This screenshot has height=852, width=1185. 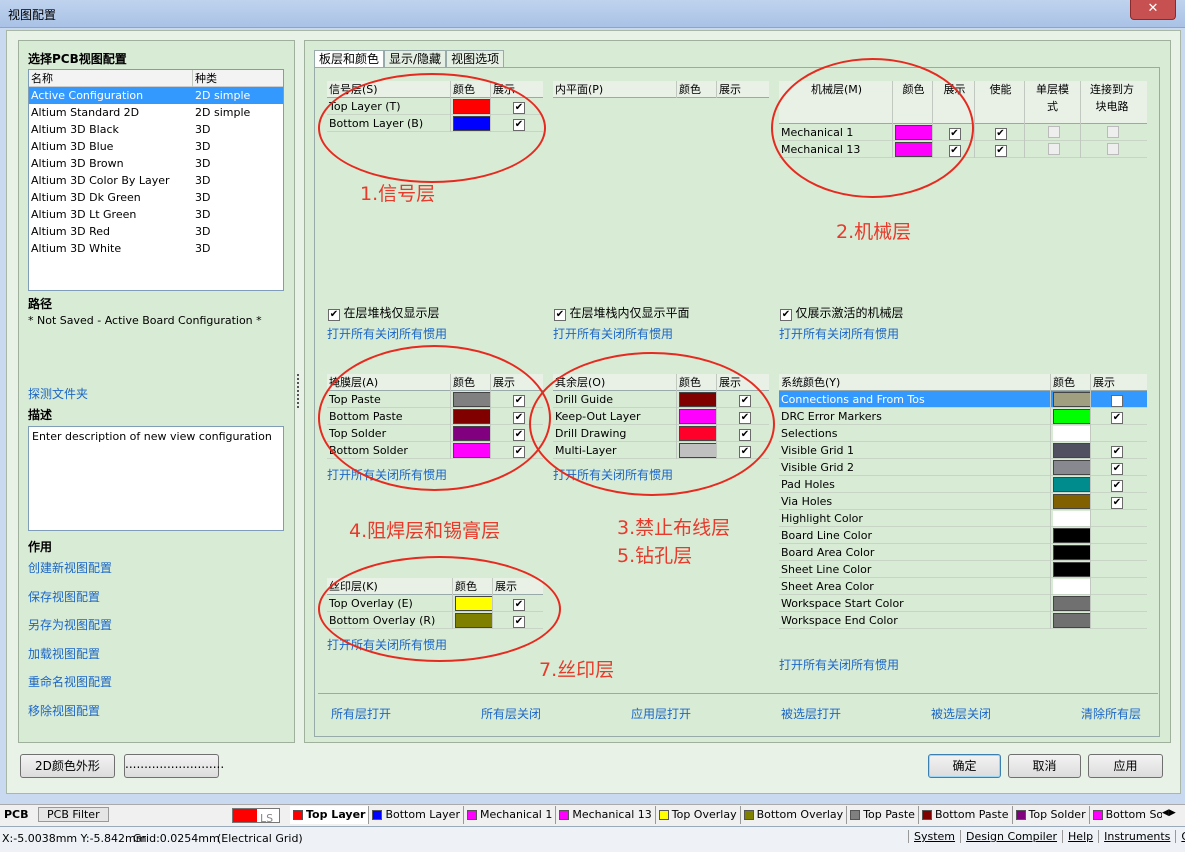 What do you see at coordinates (963, 569) in the screenshot?
I see `system-row: Sheet Line Color` at bounding box center [963, 569].